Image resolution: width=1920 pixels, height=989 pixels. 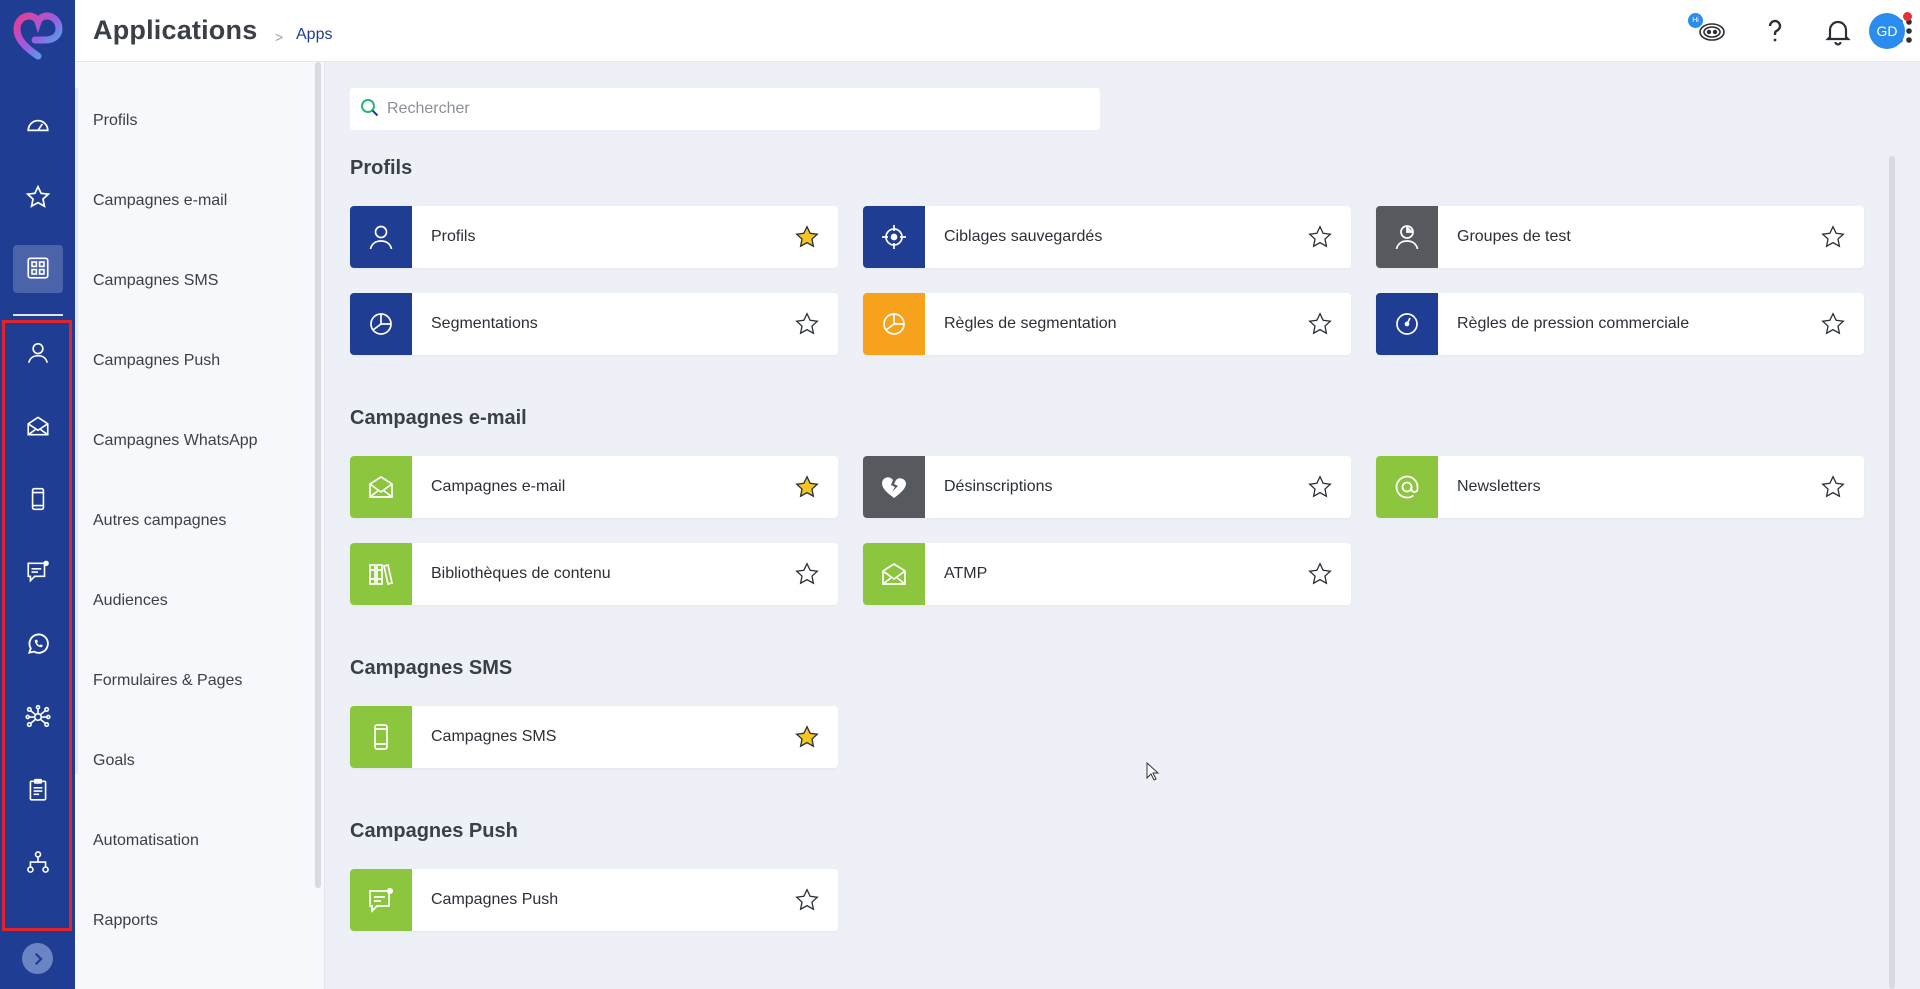 What do you see at coordinates (175, 441) in the screenshot?
I see `category-campagnes-whatsapp: Campagnes WhatsApp` at bounding box center [175, 441].